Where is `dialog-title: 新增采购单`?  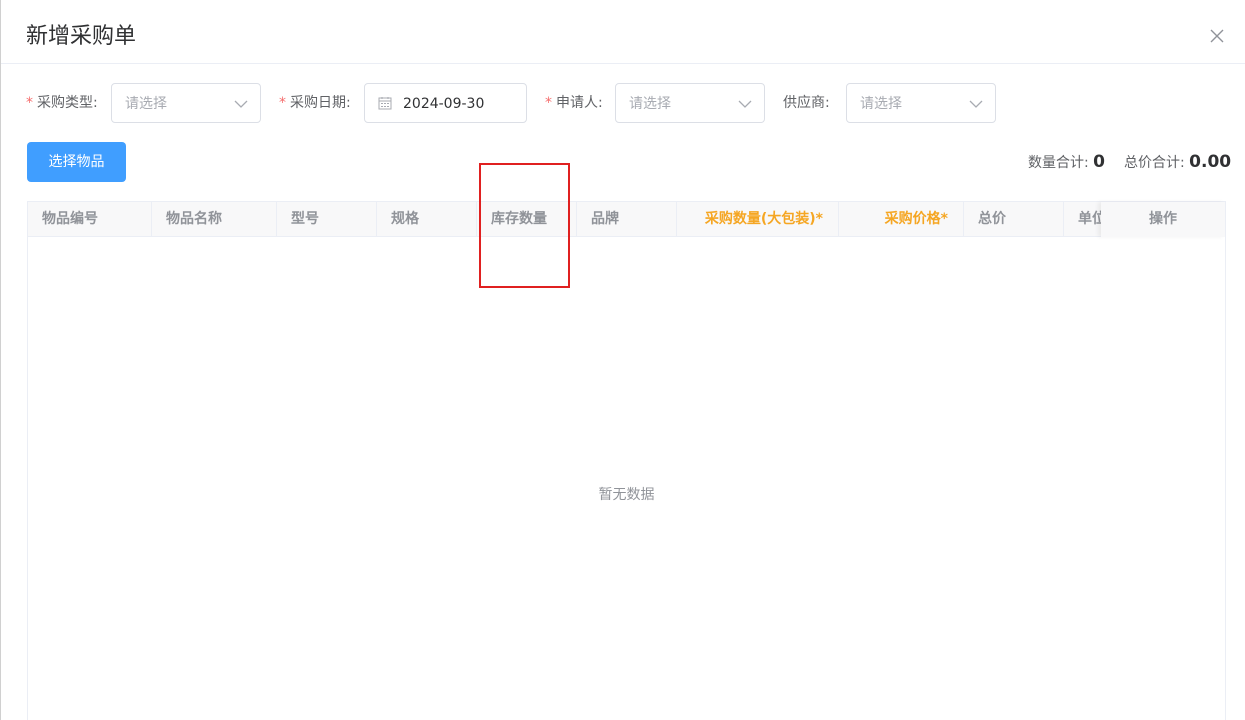 dialog-title: 新增采购单 is located at coordinates (81, 36).